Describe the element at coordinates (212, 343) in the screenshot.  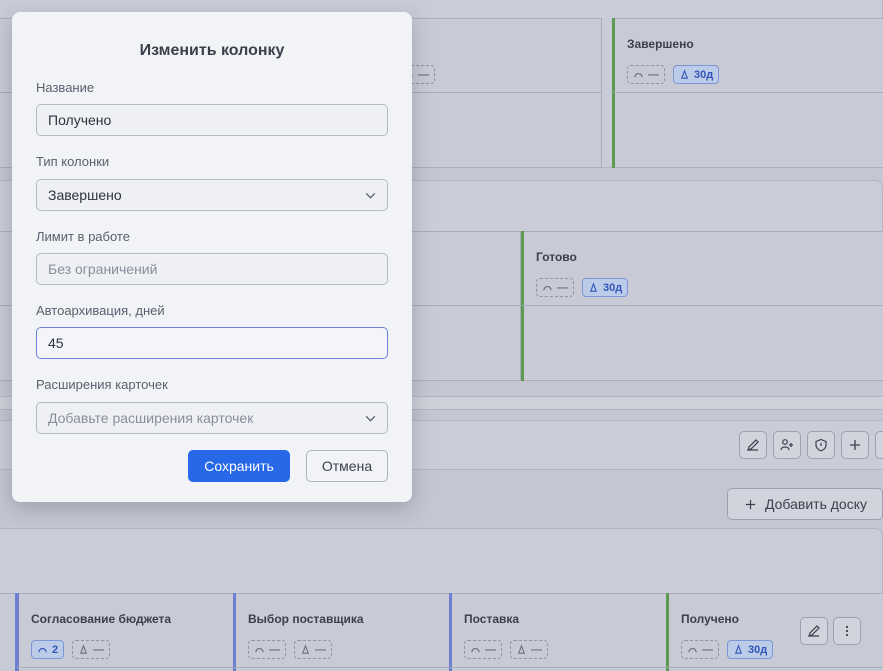
I see `auto-archive-input: 45` at that location.